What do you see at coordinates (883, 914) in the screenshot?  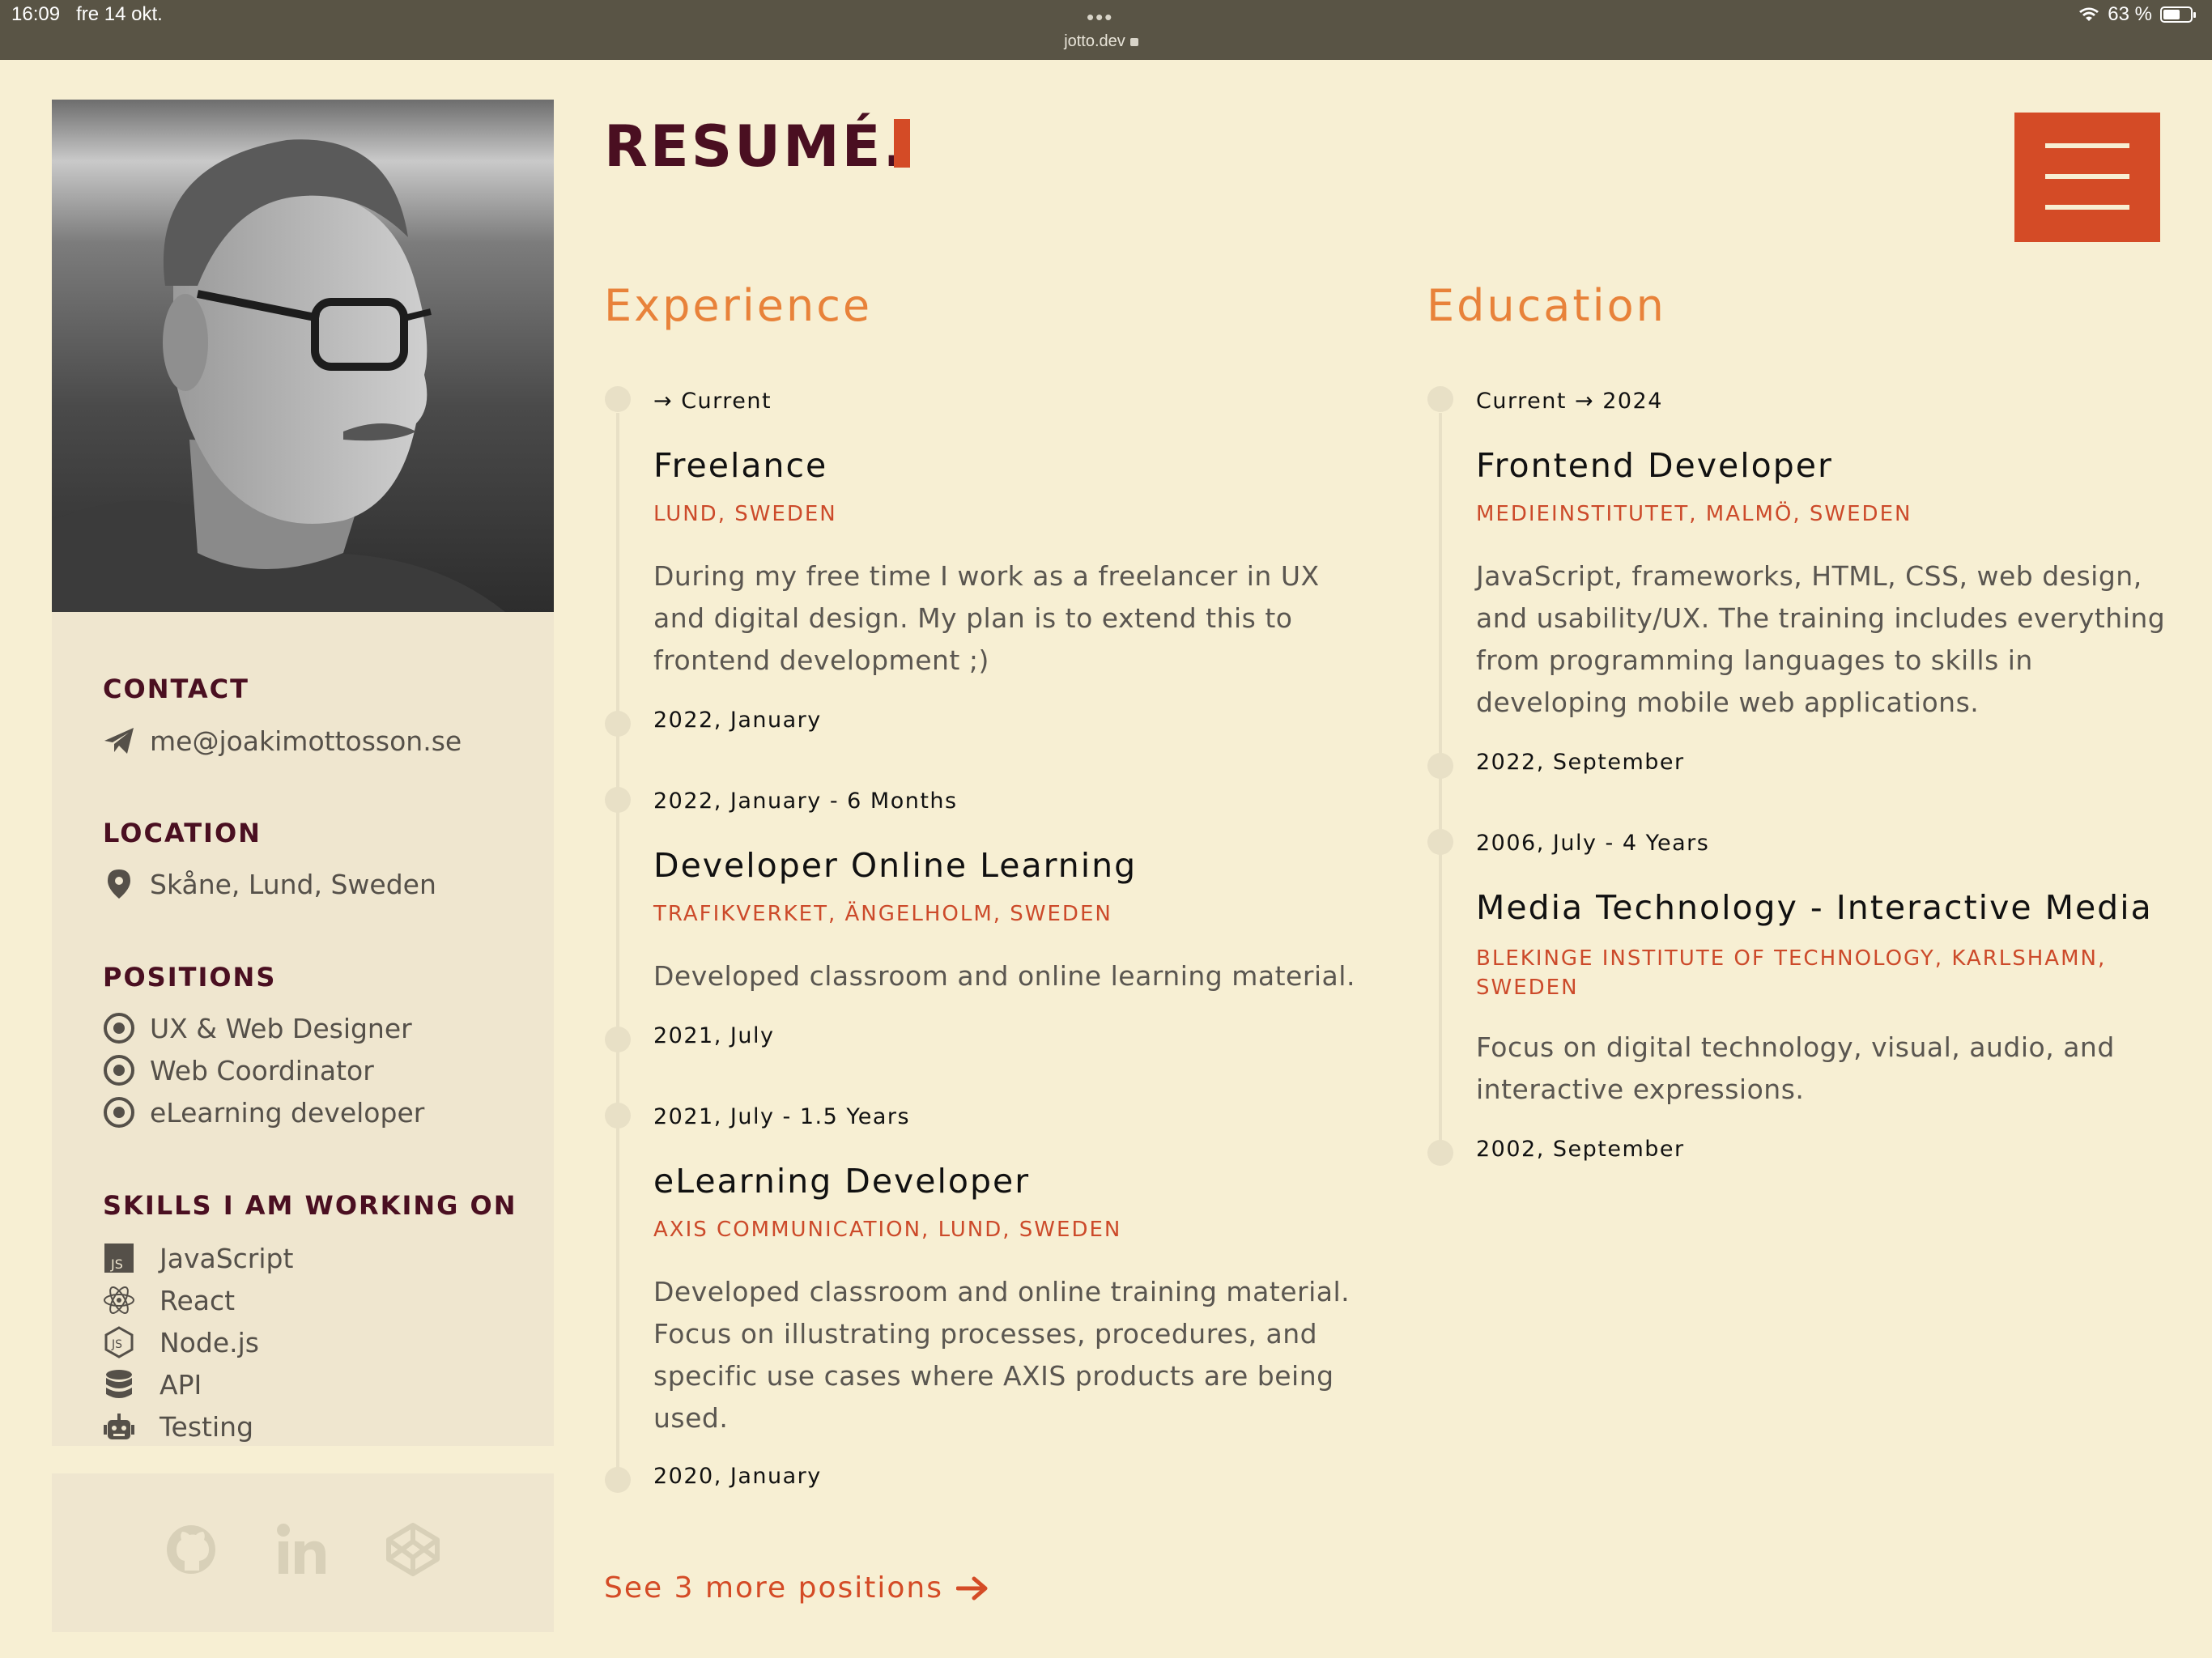 I see `job-place: TRAFIKVERKET, ÄNGELHOLM, SWEDEN` at bounding box center [883, 914].